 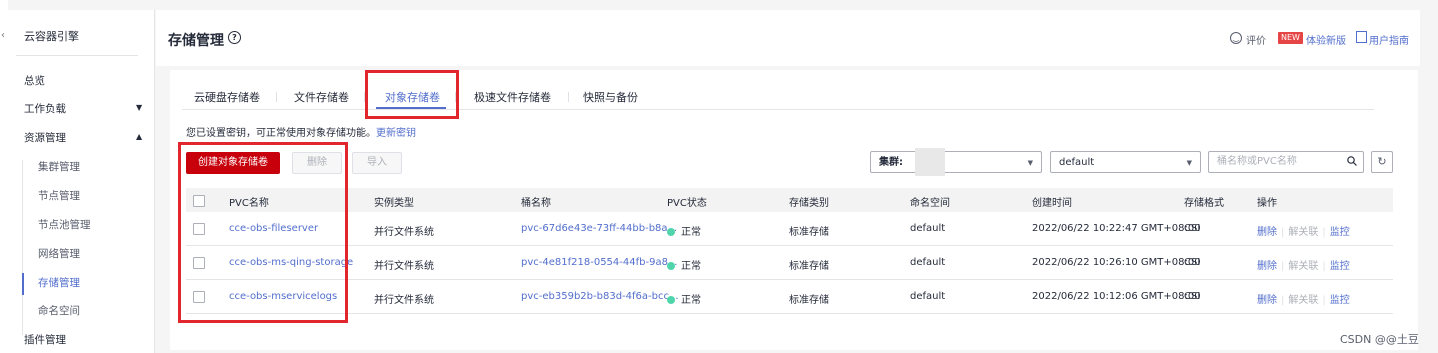 I want to click on active-indicator, so click(x=23, y=284).